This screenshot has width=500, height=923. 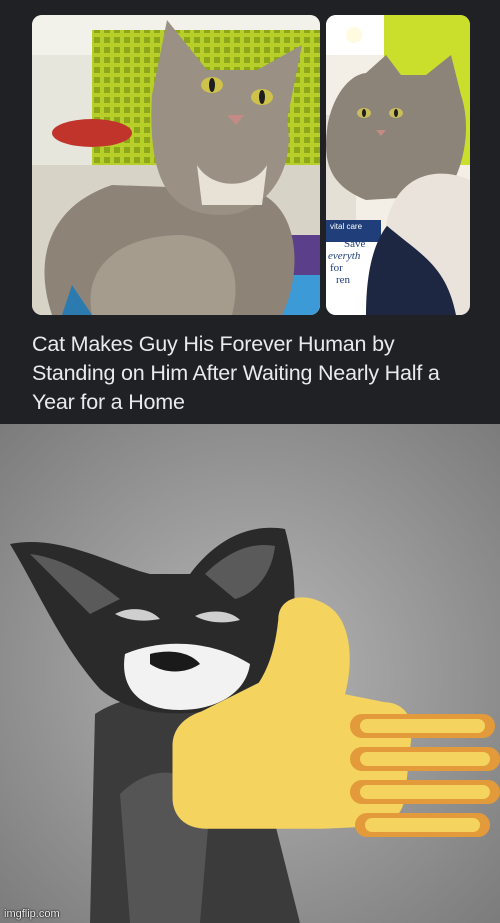 I want to click on imgflip-watermark: imgflip.com, so click(x=32, y=914).